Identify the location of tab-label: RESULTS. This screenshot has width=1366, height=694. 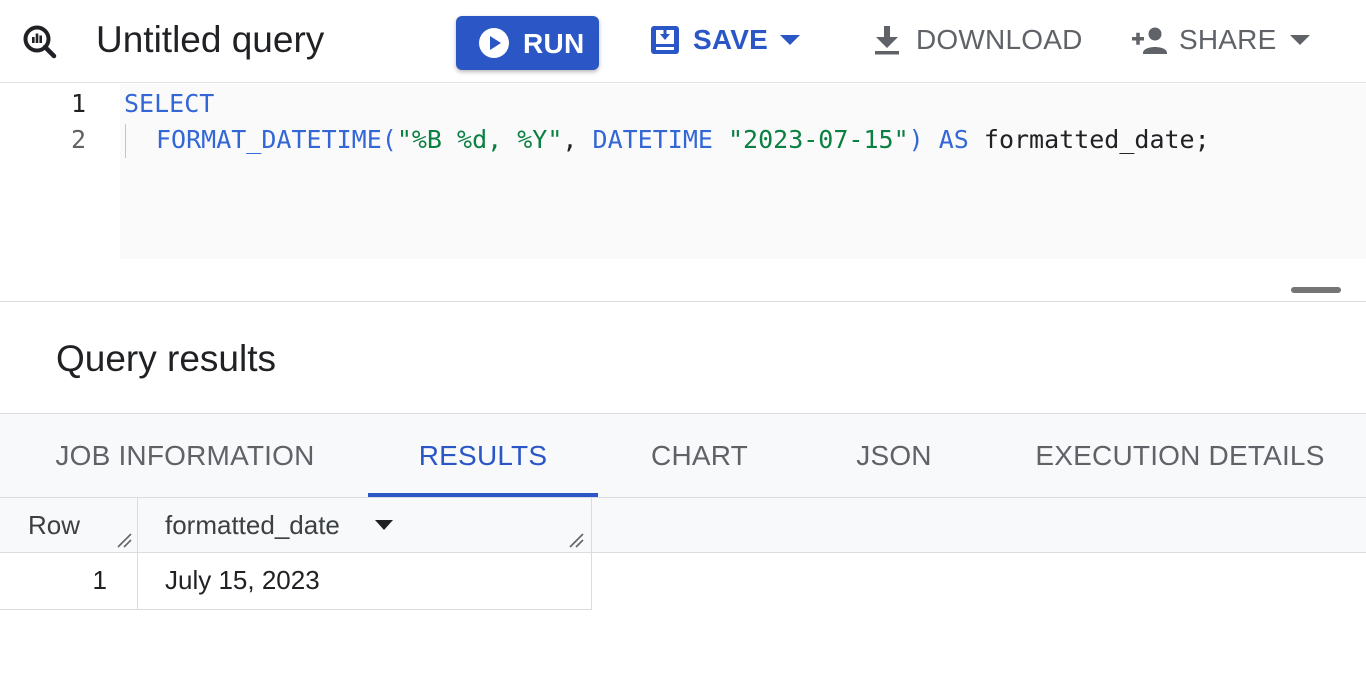
(483, 455).